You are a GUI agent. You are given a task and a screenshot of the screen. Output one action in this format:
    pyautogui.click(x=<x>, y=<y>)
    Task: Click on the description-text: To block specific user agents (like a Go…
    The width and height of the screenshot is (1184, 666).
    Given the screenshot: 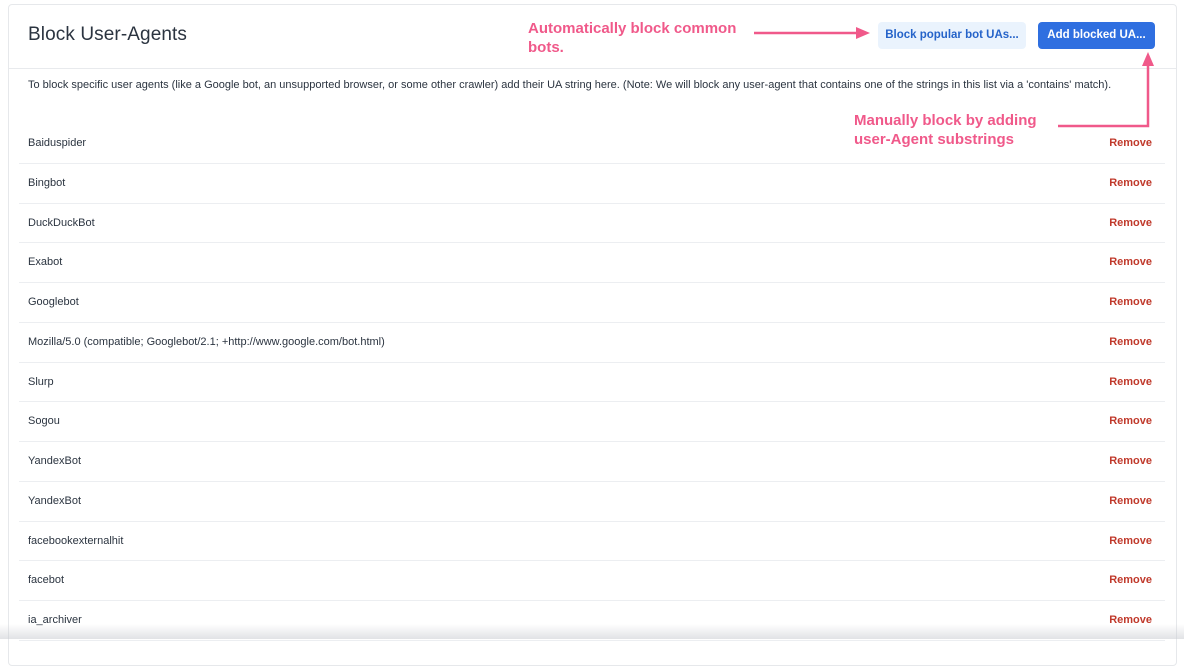 What is the action you would take?
    pyautogui.click(x=570, y=85)
    